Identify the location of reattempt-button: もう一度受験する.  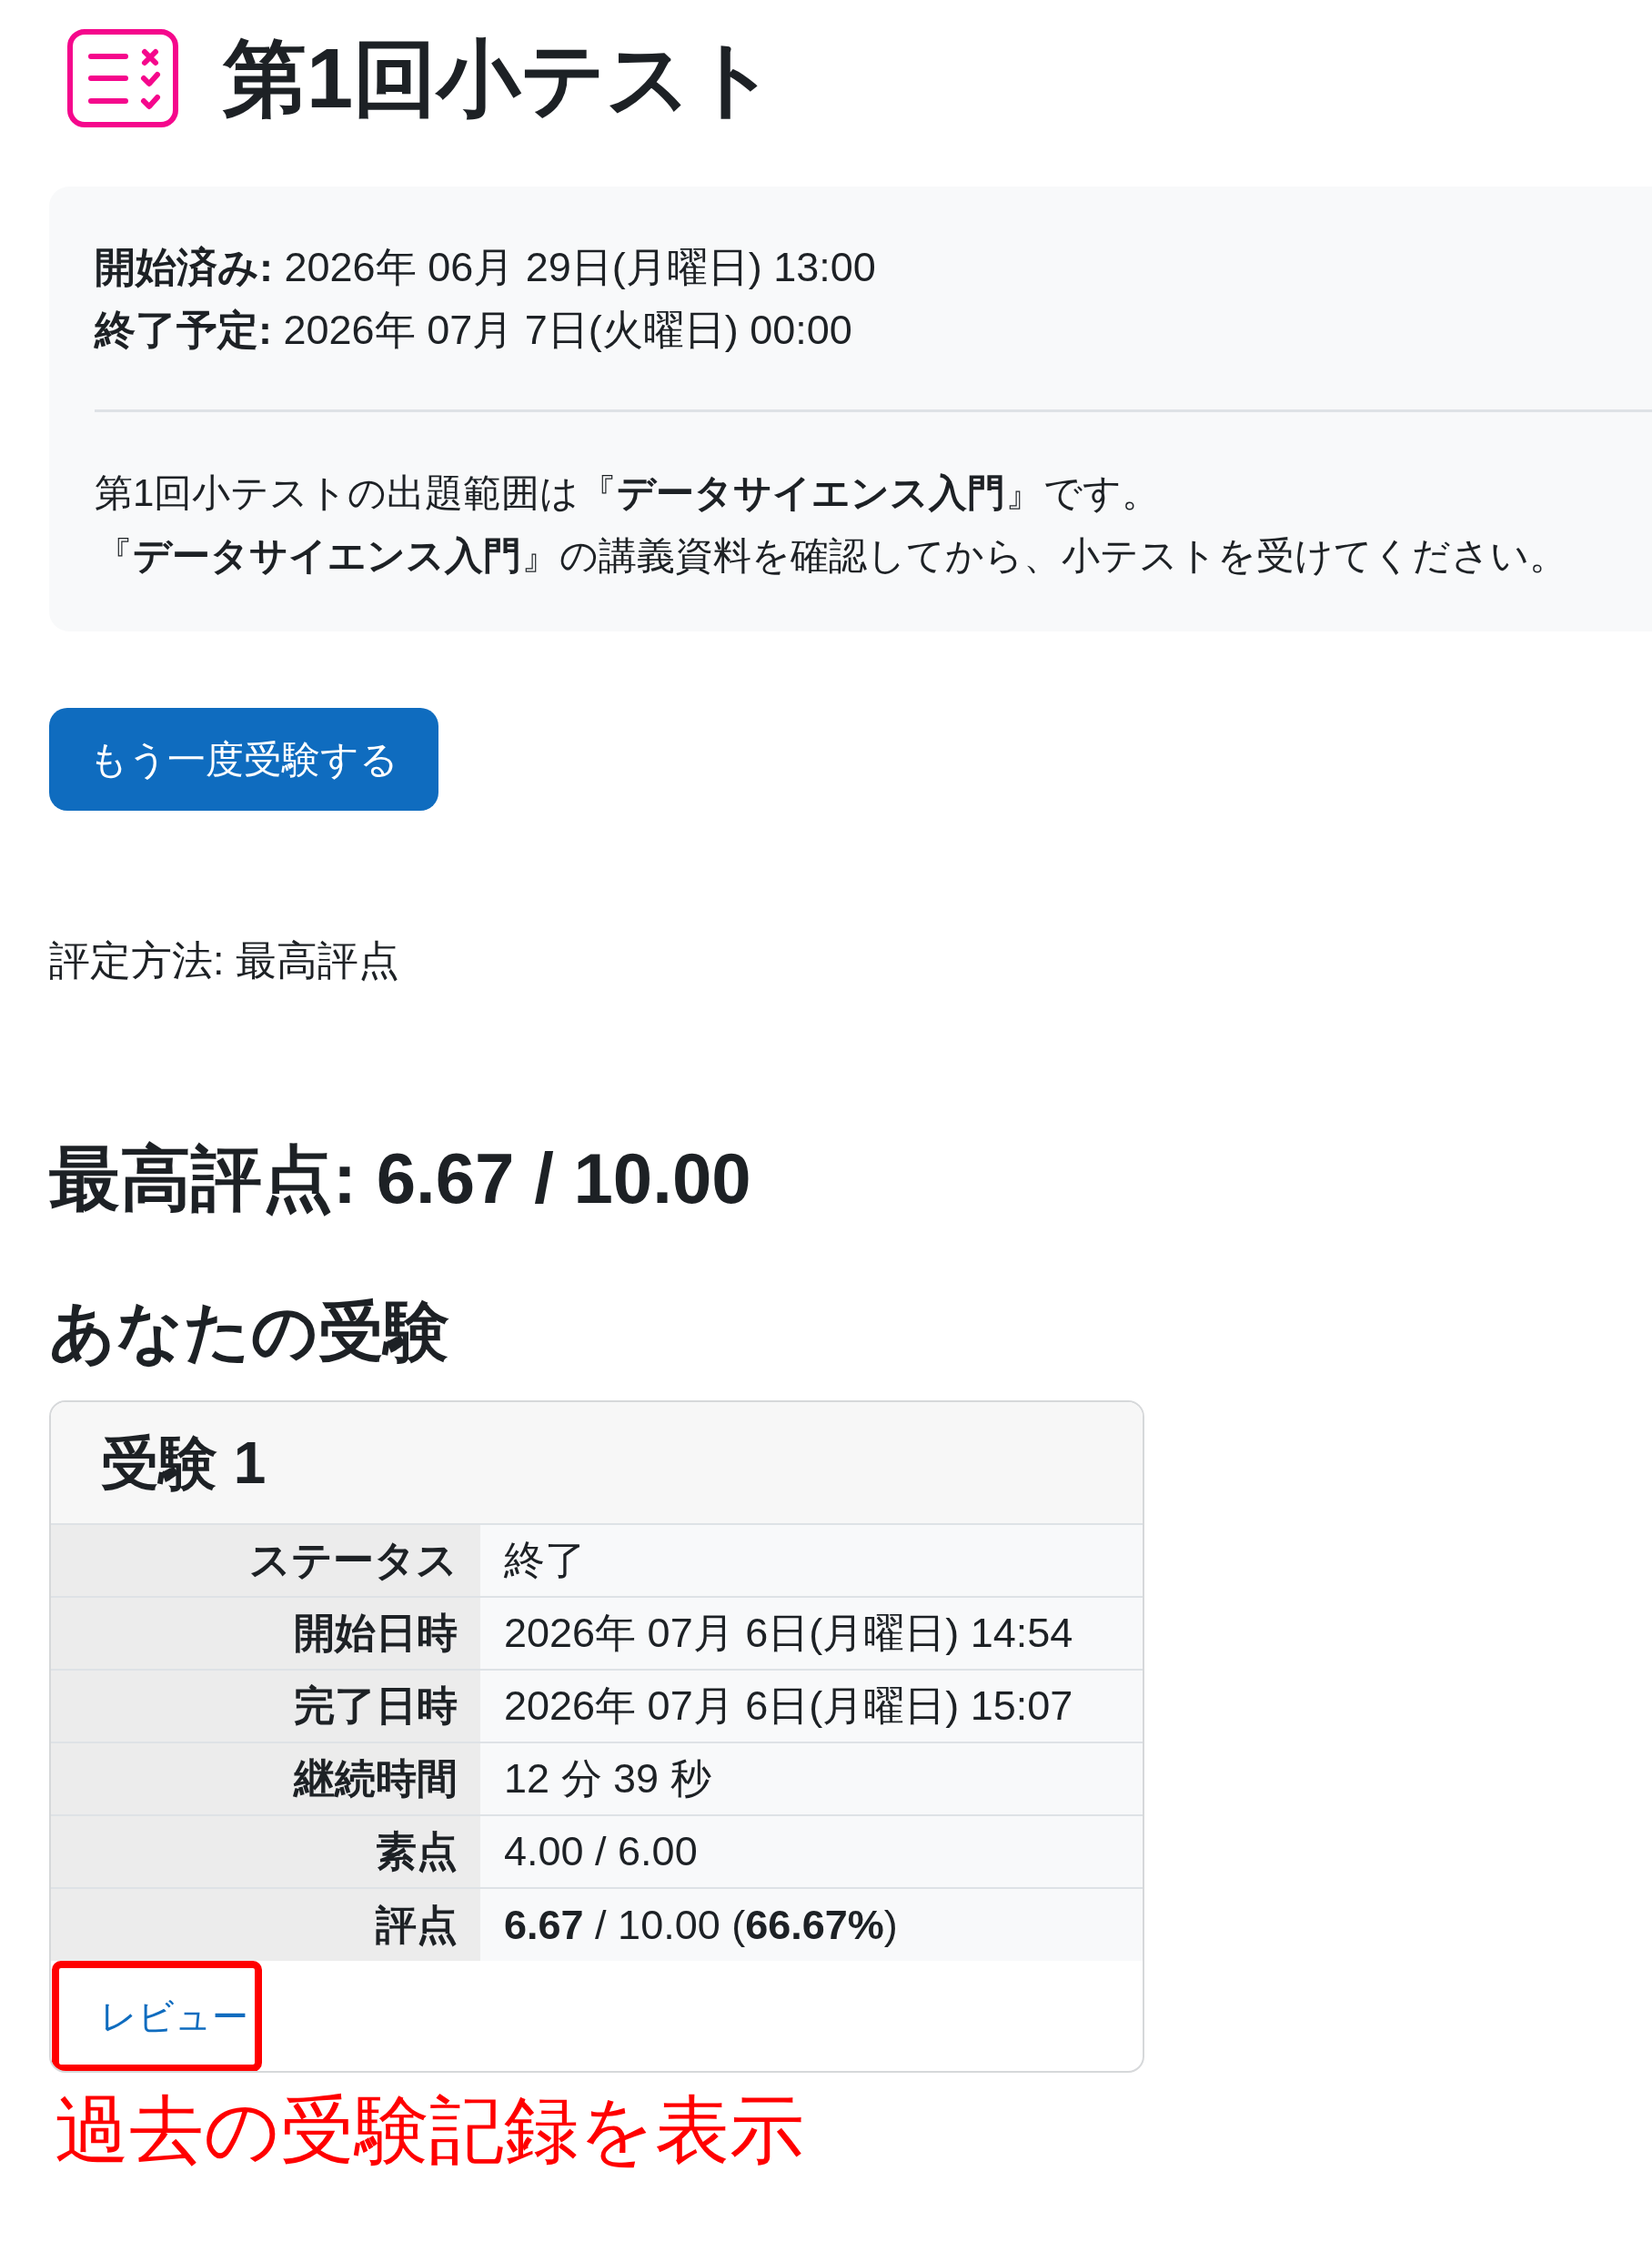
(243, 759).